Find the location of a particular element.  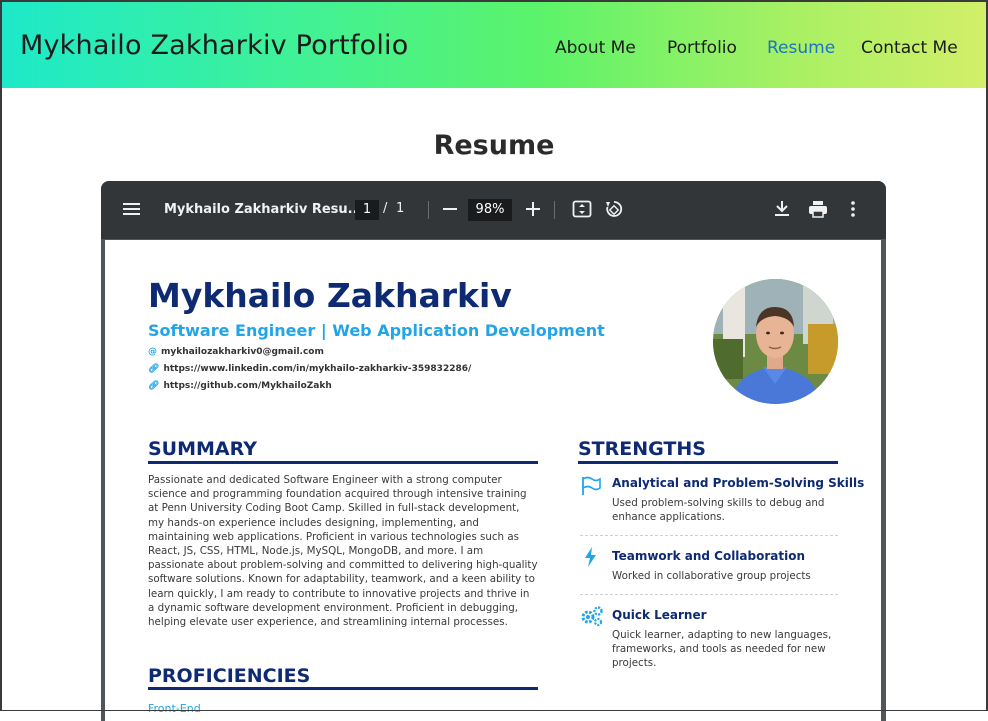

strength-desc-2: Worked in collaborative group projects is located at coordinates (711, 576).